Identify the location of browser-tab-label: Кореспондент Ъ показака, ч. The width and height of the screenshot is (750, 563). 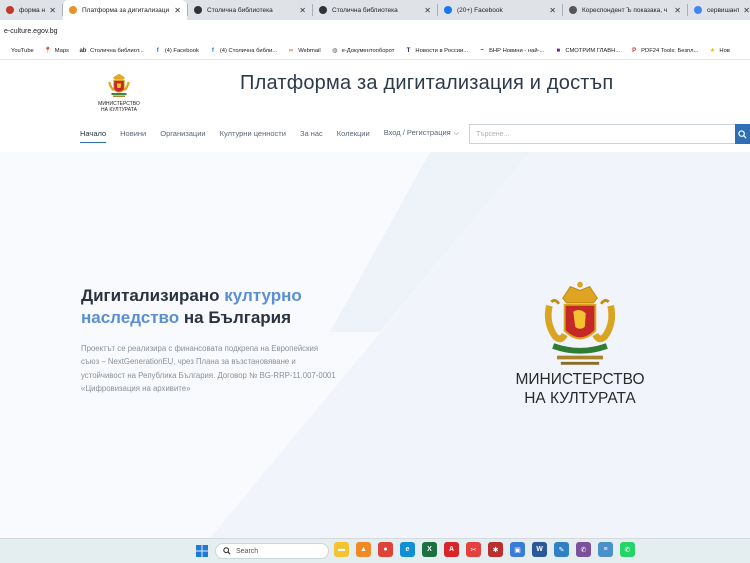
(625, 10).